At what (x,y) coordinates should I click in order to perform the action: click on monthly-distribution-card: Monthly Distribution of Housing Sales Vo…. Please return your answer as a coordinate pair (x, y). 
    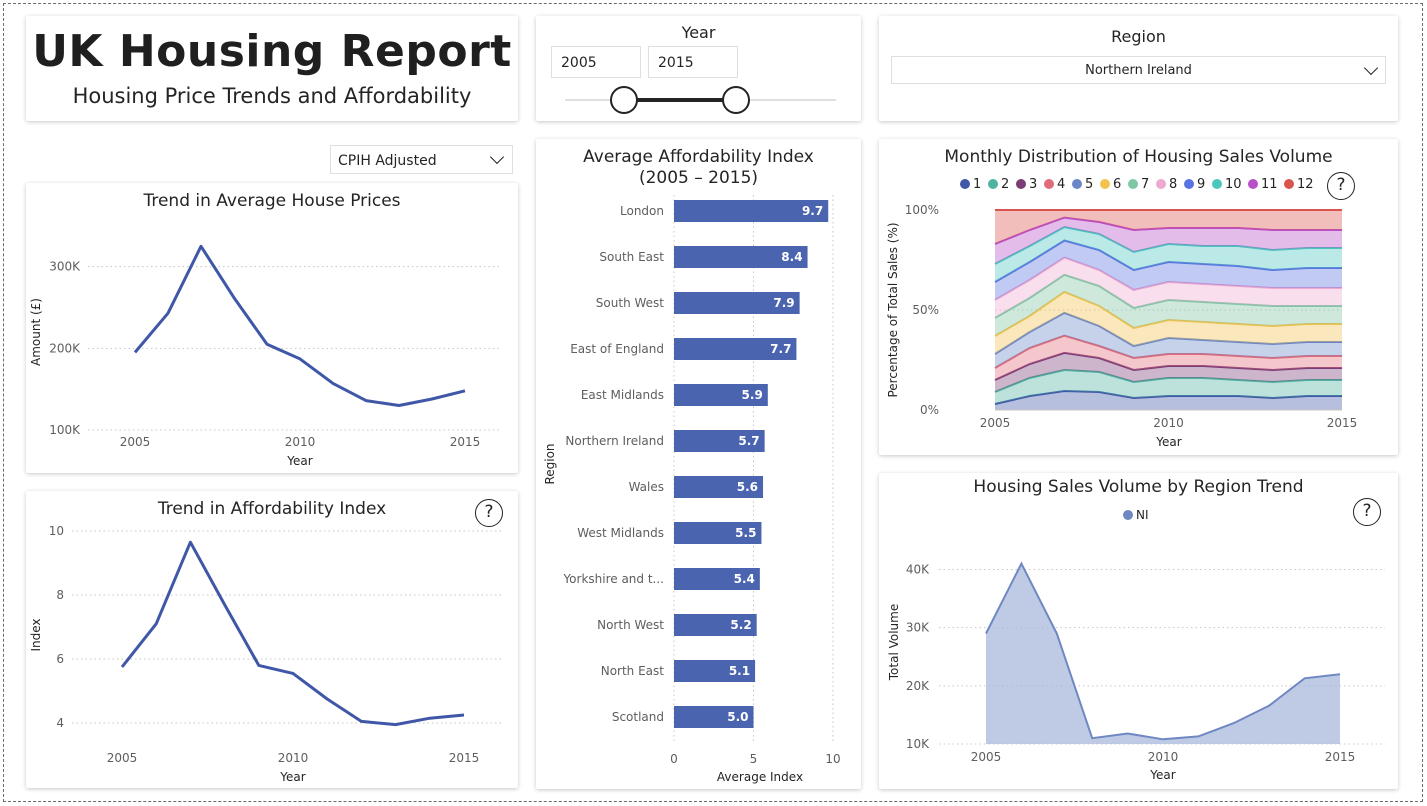
    Looking at the image, I should click on (1138, 297).